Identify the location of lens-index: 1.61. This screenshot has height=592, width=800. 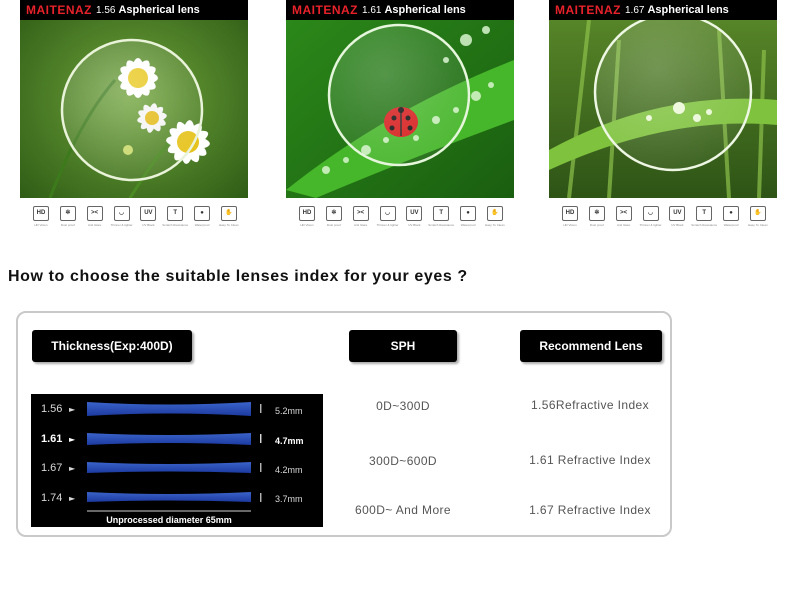
(372, 10).